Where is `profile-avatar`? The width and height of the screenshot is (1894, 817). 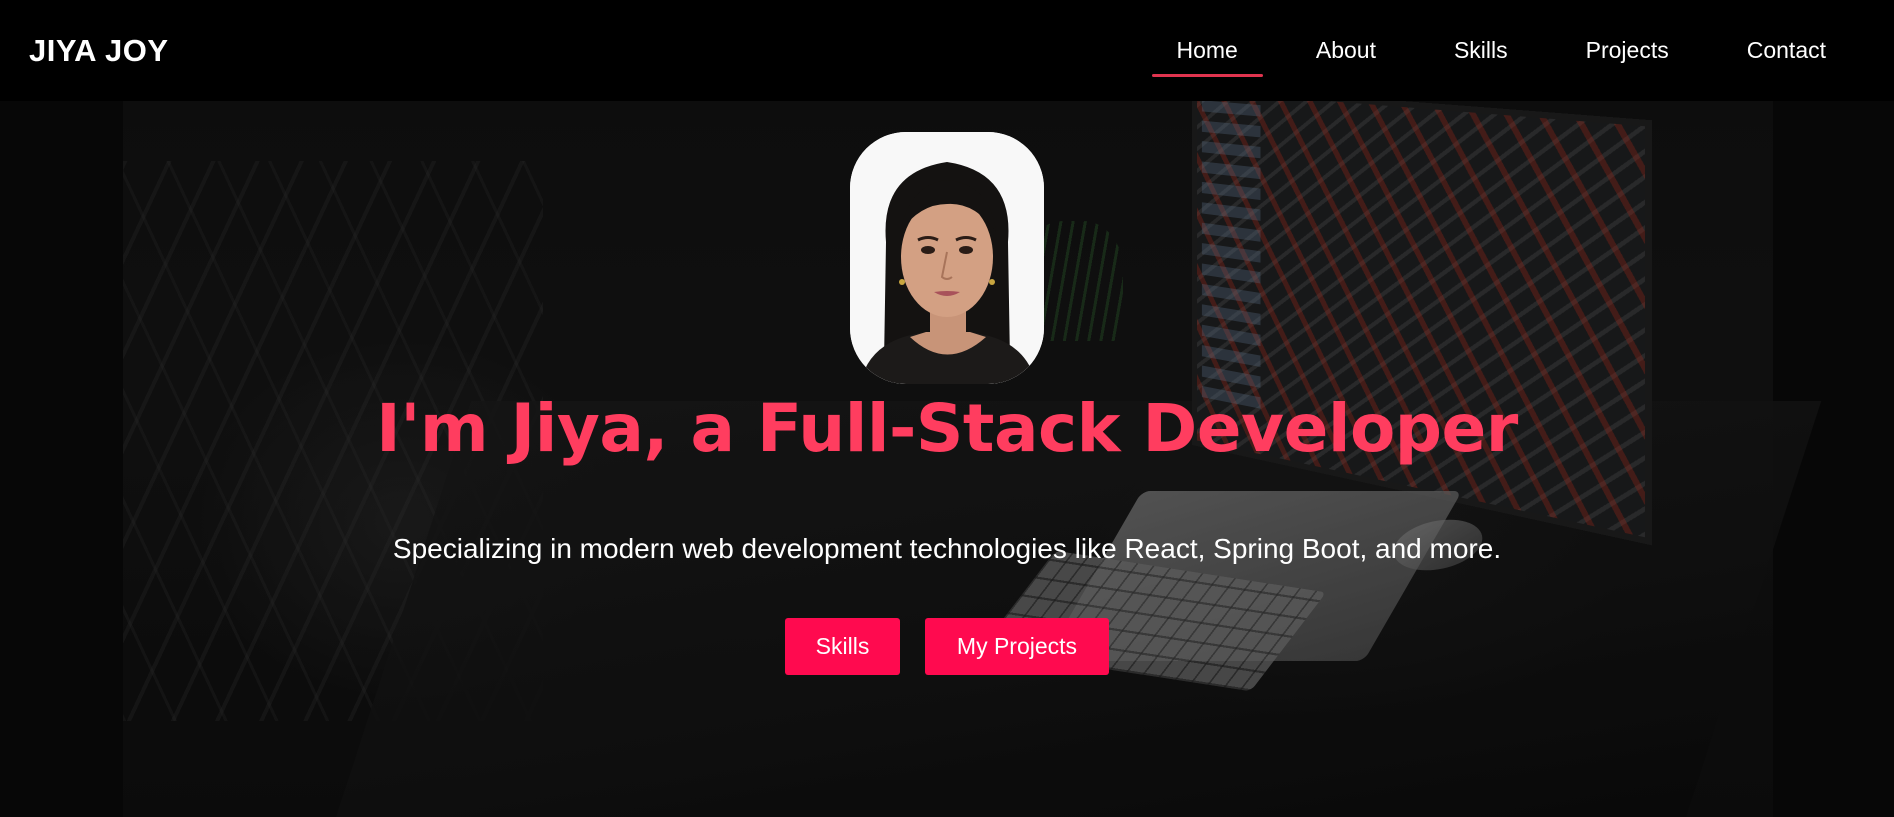 profile-avatar is located at coordinates (947, 258).